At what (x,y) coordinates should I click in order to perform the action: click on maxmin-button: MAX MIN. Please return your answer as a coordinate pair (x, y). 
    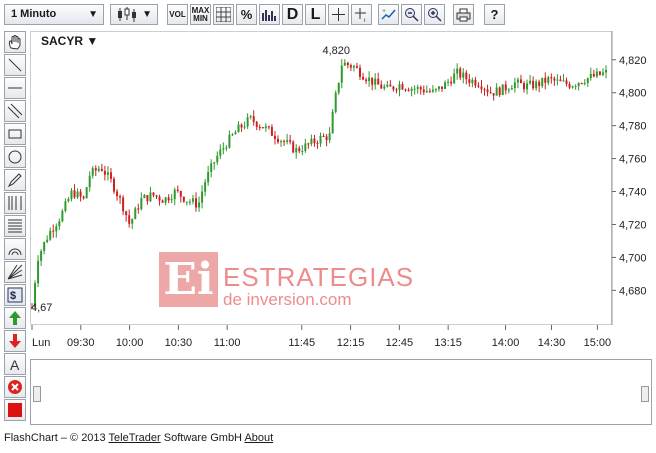
    Looking at the image, I should click on (200, 14).